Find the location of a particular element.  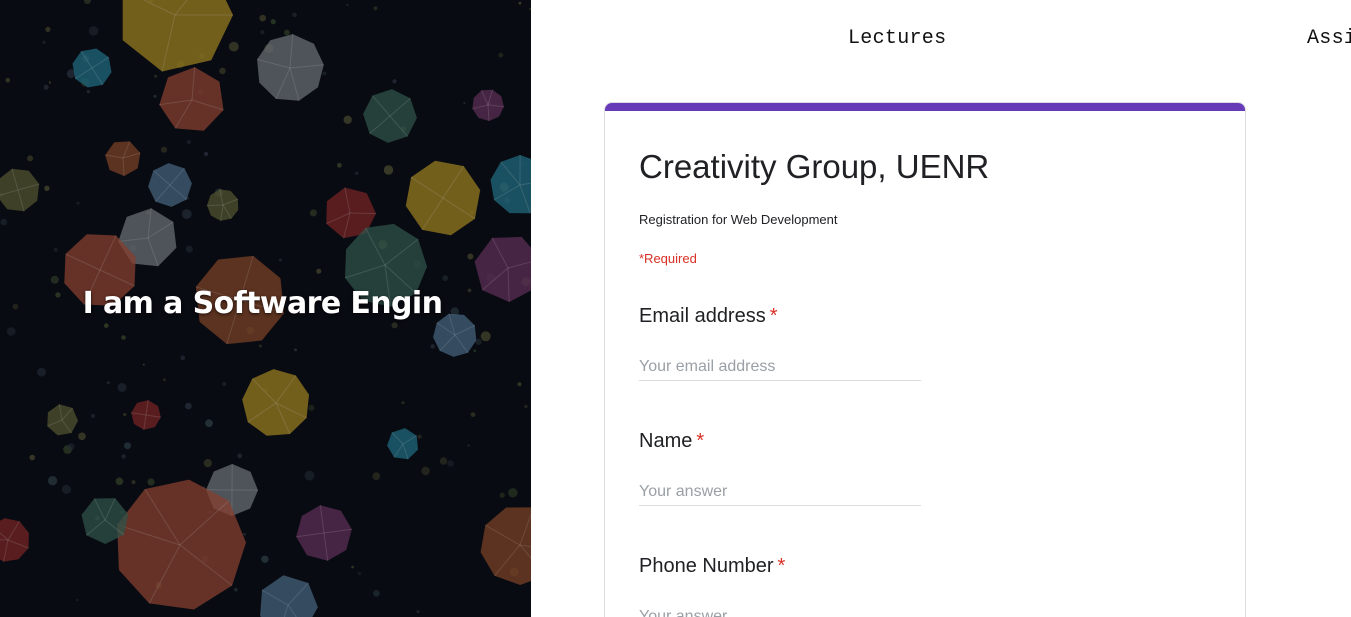

name-field is located at coordinates (780, 492).